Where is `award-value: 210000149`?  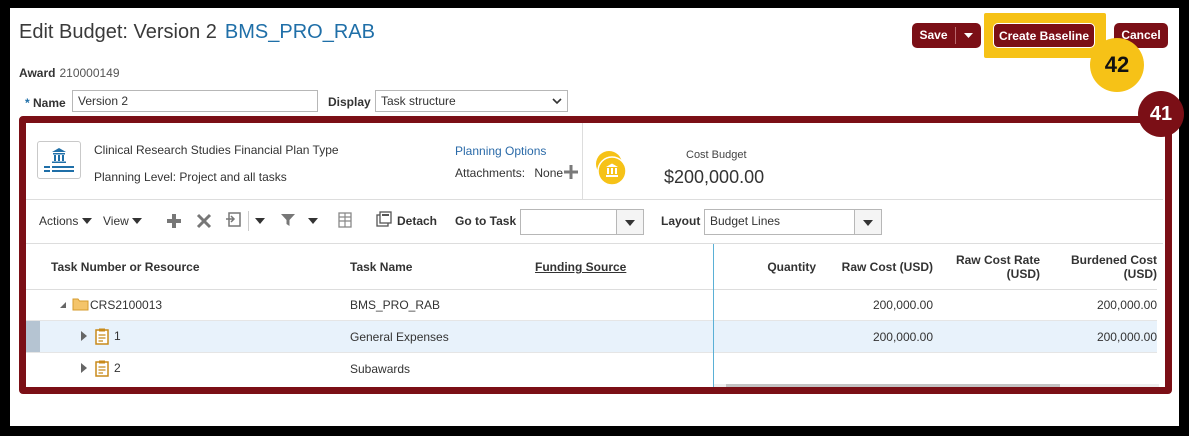 award-value: 210000149 is located at coordinates (89, 73).